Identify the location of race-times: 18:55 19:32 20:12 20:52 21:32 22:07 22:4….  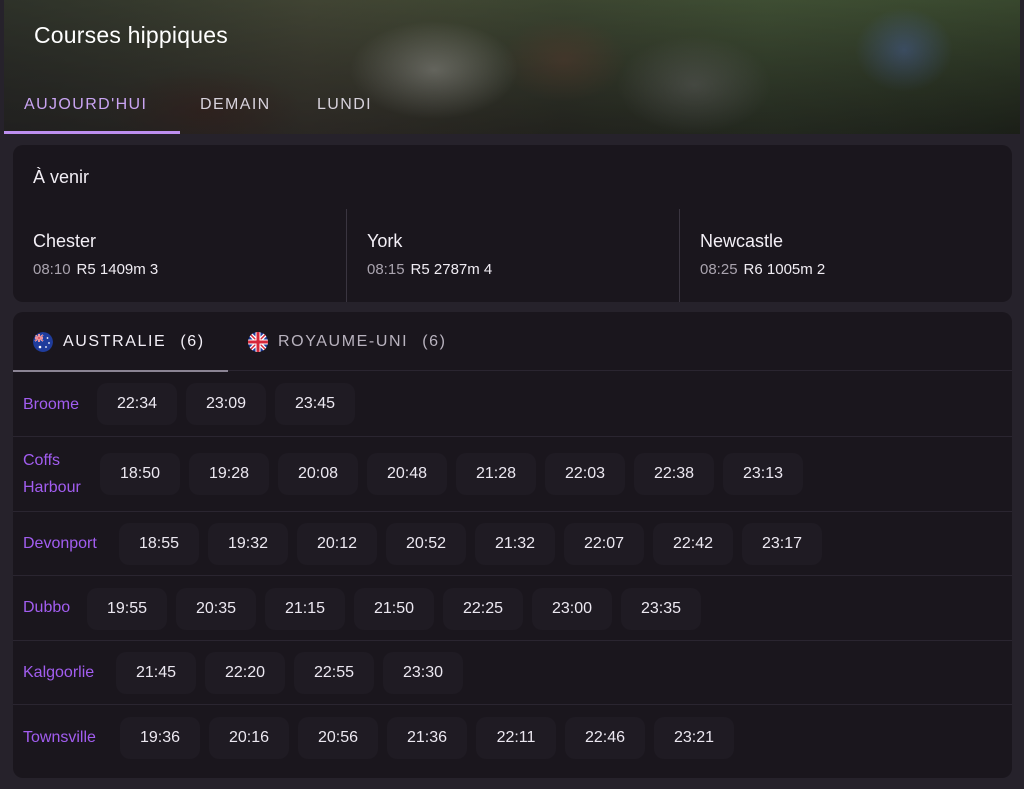
(470, 544).